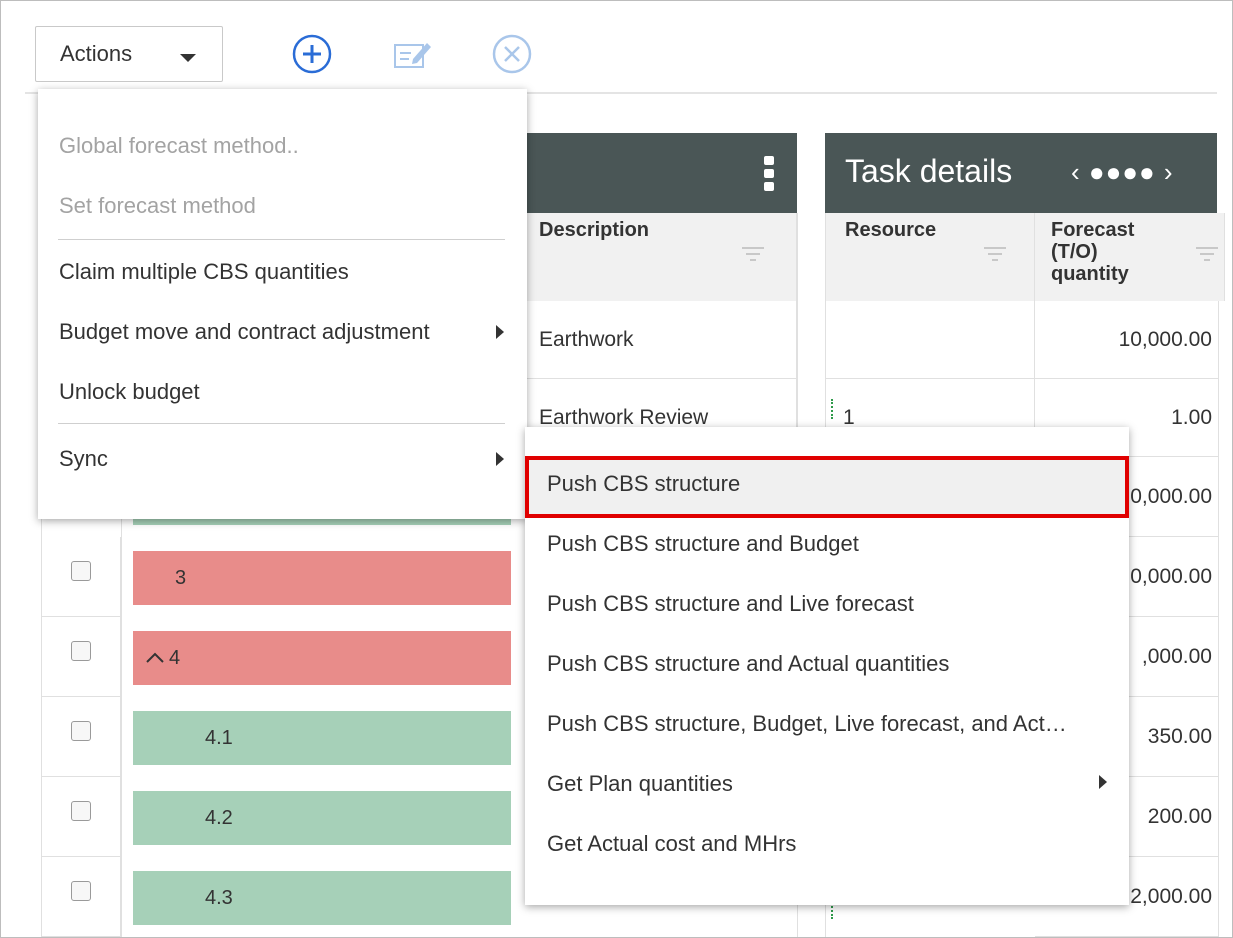 The image size is (1233, 938). I want to click on cell-forecast: 10,000.00, so click(1127, 340).